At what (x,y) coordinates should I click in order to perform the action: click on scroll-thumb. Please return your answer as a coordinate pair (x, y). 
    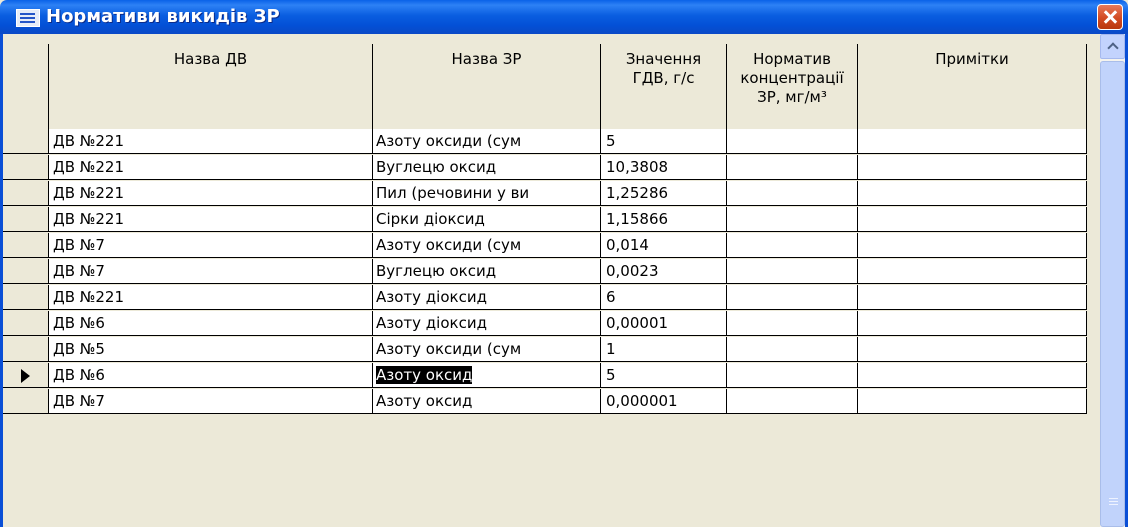
    Looking at the image, I should click on (1112, 294).